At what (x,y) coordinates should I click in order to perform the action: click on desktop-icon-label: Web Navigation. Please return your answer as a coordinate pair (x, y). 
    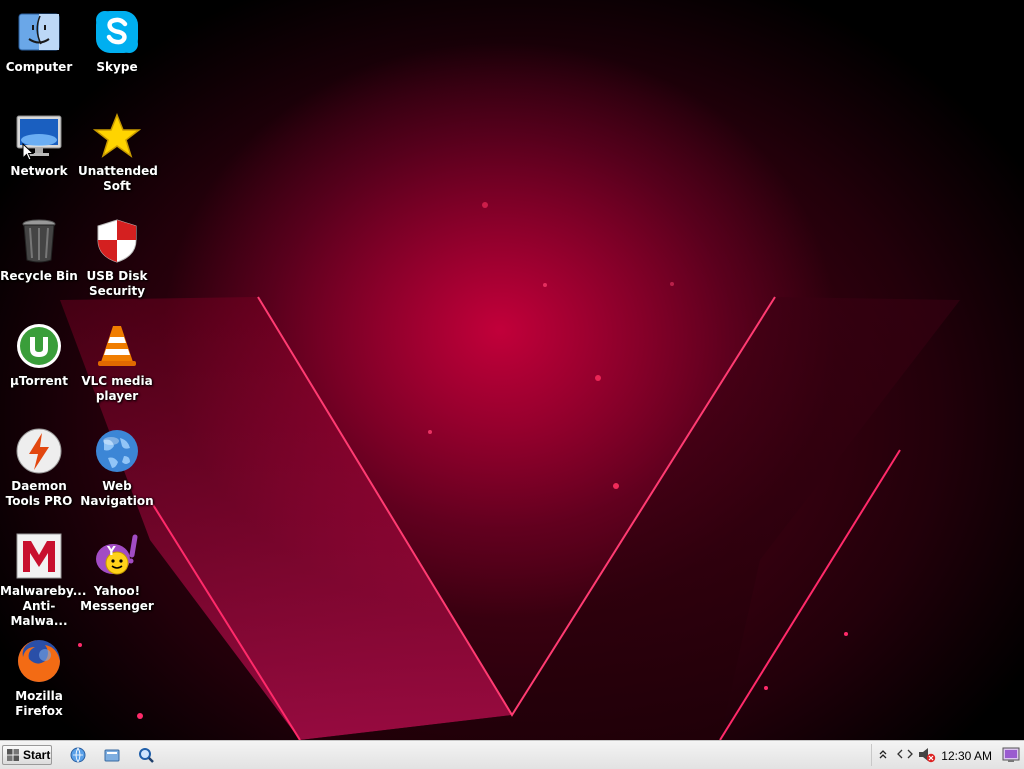
    Looking at the image, I should click on (117, 493).